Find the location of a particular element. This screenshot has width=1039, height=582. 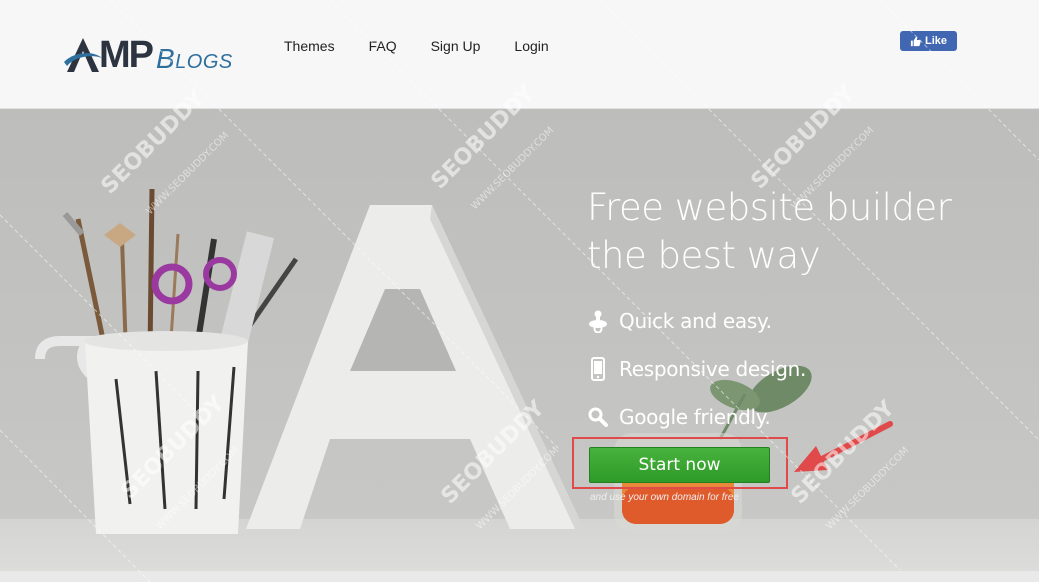

annotation-arrow-icon is located at coordinates (843, 446).